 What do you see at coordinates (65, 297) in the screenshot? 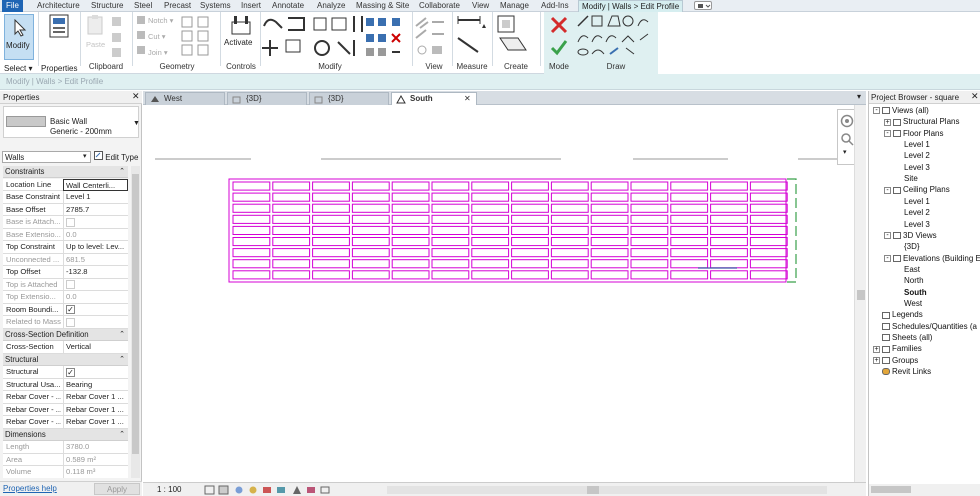
I see `property-row: Top Extensio... 0.0` at bounding box center [65, 297].